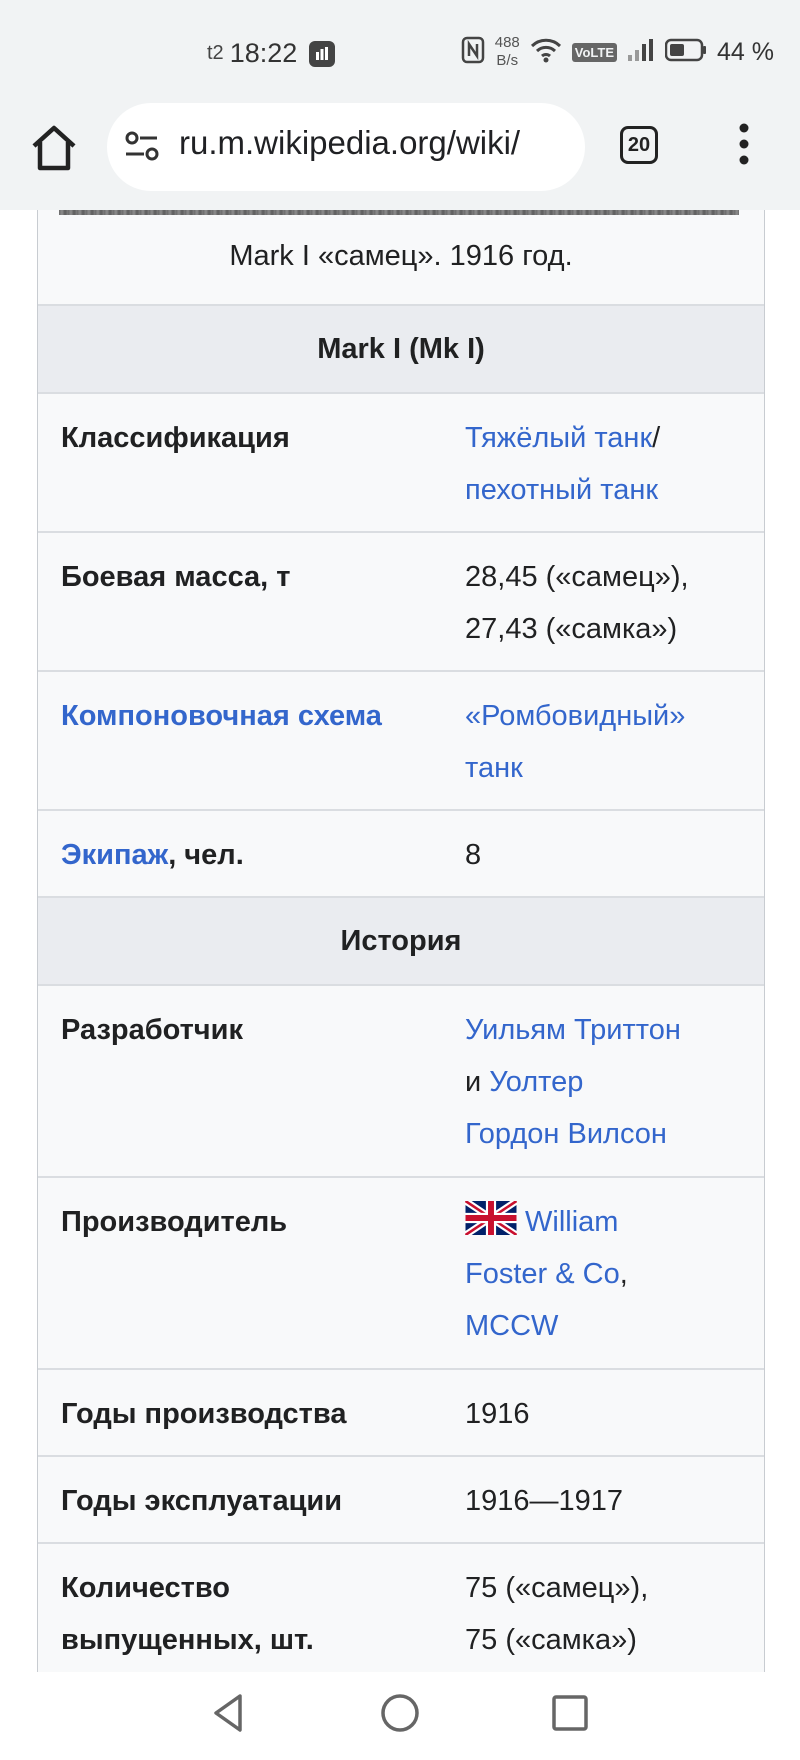 The image size is (800, 1760). I want to click on row-layout: Компоновочная схема «Ромбовидный» танк, so click(401, 741).